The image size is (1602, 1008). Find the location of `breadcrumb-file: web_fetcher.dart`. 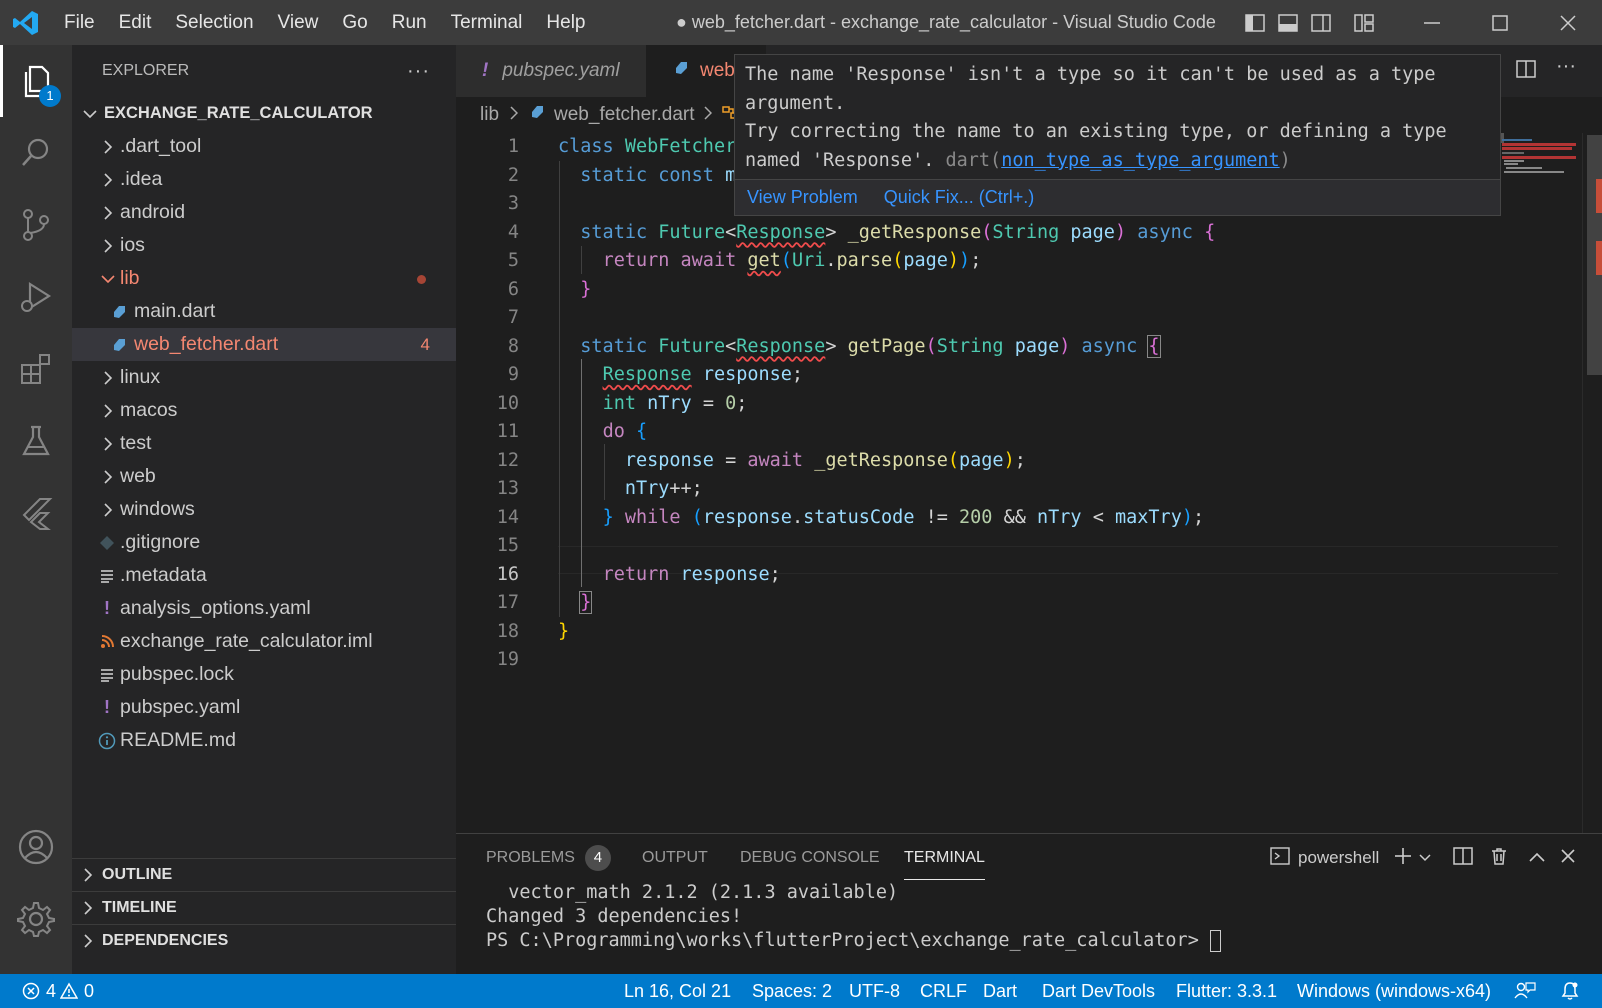

breadcrumb-file: web_fetcher.dart is located at coordinates (624, 115).